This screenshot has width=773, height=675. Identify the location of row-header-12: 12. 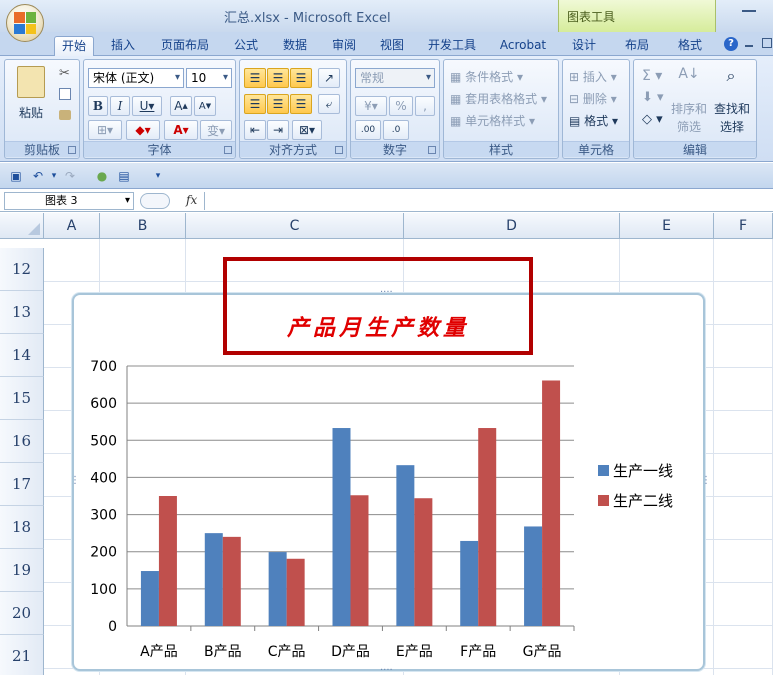
(22, 269).